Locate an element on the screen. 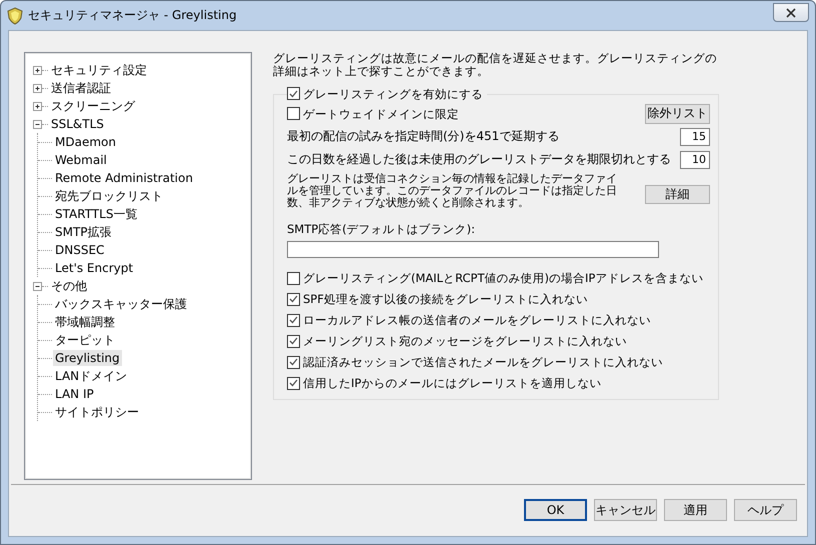 This screenshot has height=545, width=816. tree-item: STARTTLS一覧 is located at coordinates (96, 214).